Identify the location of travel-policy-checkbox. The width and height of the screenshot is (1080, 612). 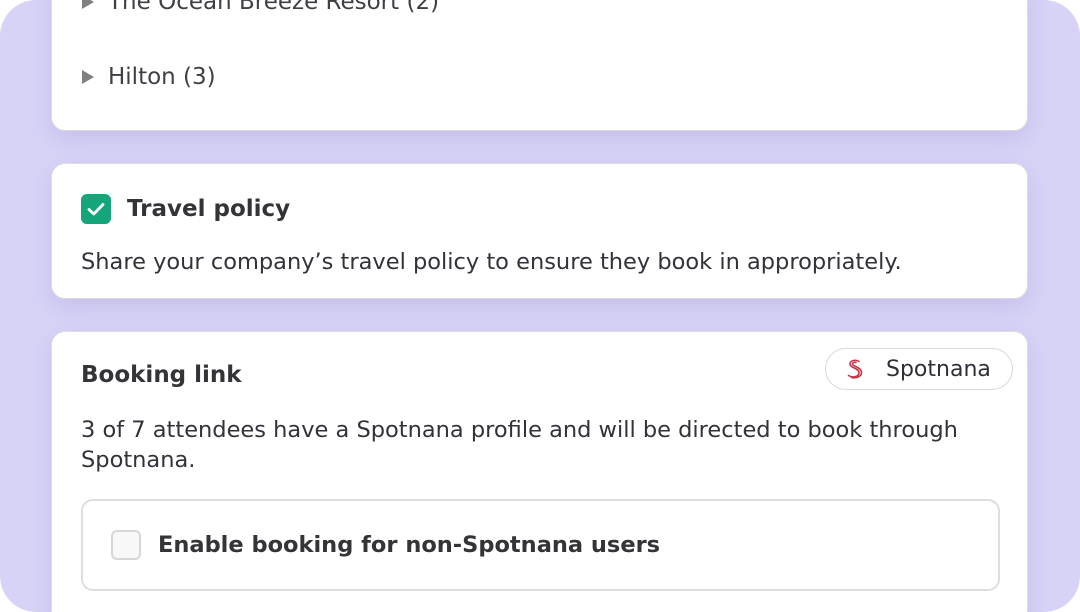
(96, 209).